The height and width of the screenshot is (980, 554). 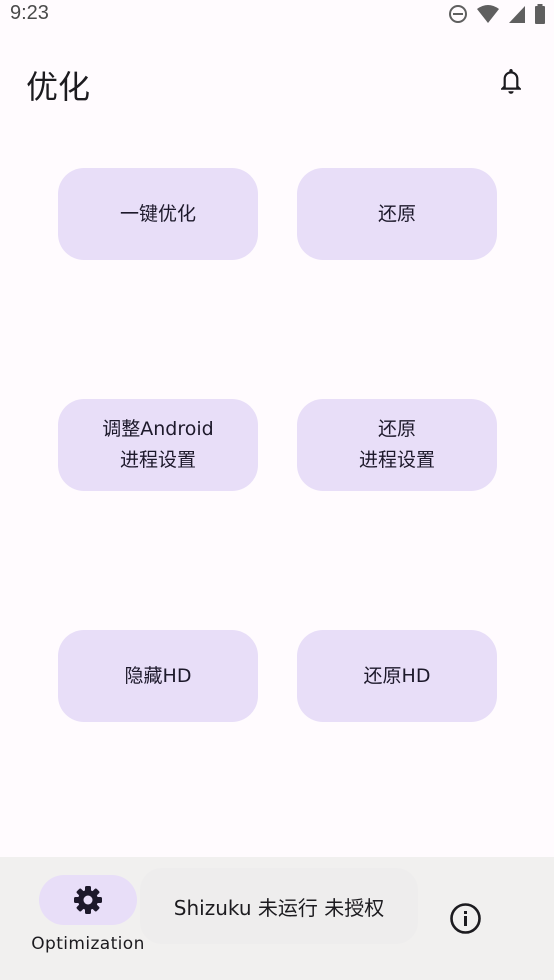 What do you see at coordinates (158, 214) in the screenshot?
I see `one-click-optimize-button: 一键优化` at bounding box center [158, 214].